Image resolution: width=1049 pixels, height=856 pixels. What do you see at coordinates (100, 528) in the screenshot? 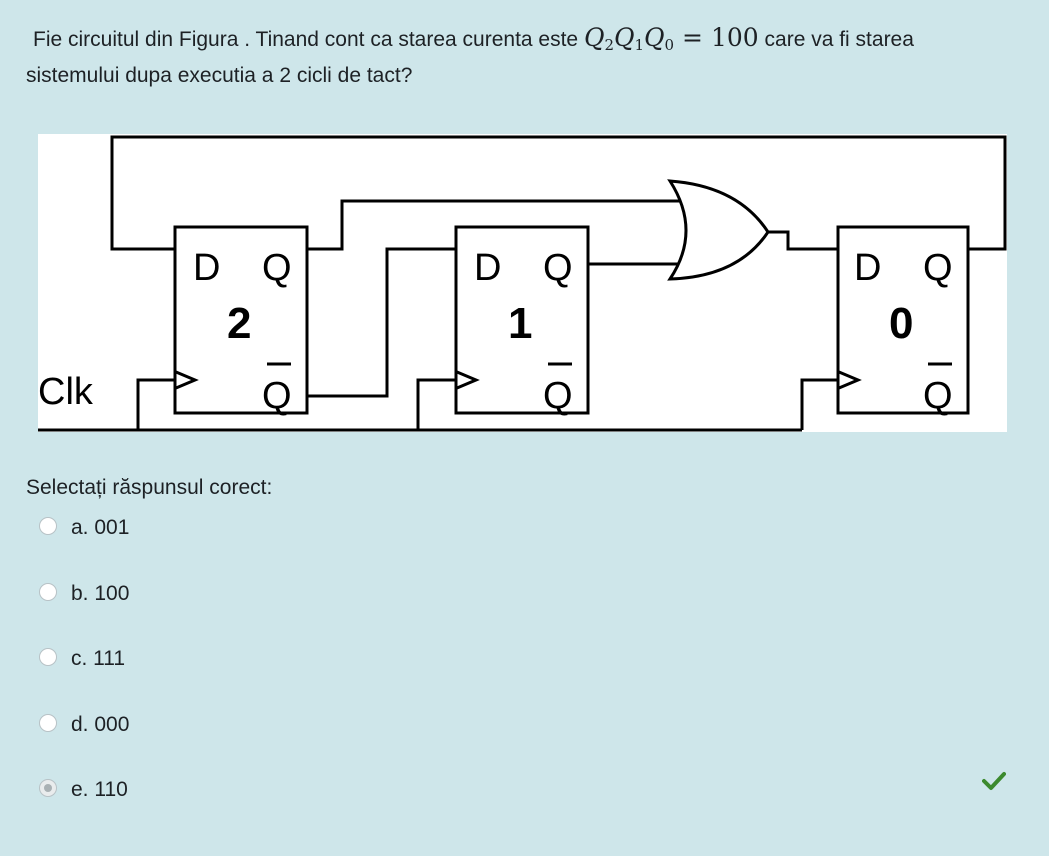
I see `answer-label-a: a. 001` at bounding box center [100, 528].